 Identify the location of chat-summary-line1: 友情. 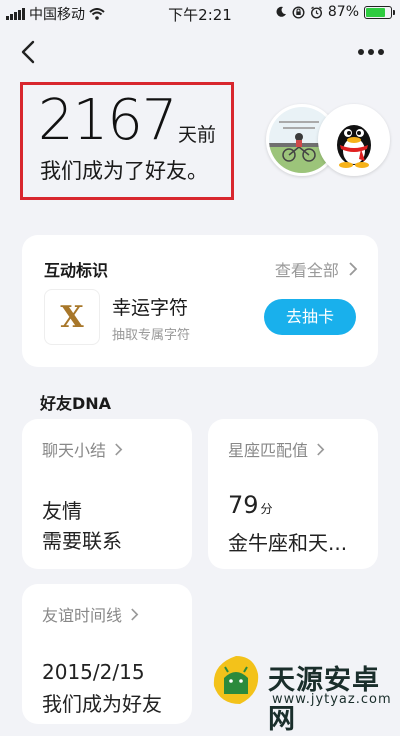
(62, 511).